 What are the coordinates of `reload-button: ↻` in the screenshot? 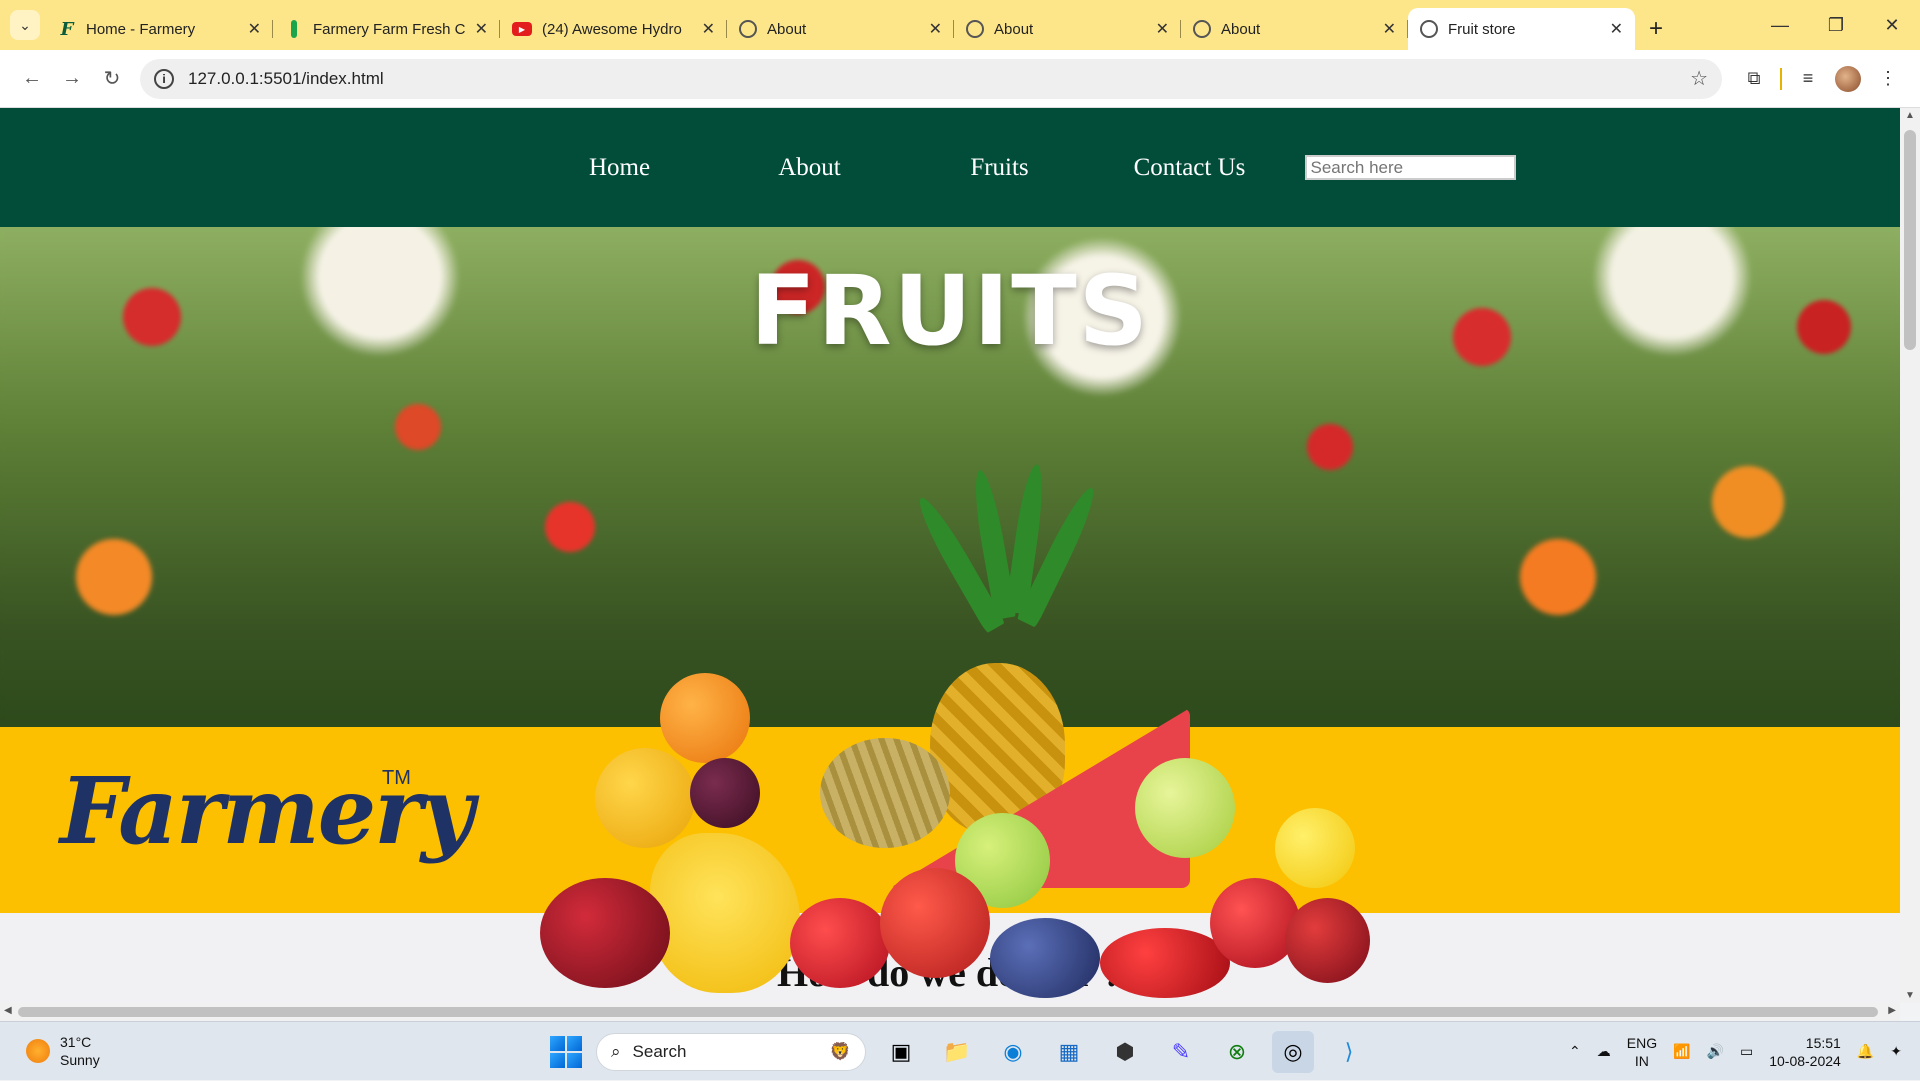 It's located at (112, 79).